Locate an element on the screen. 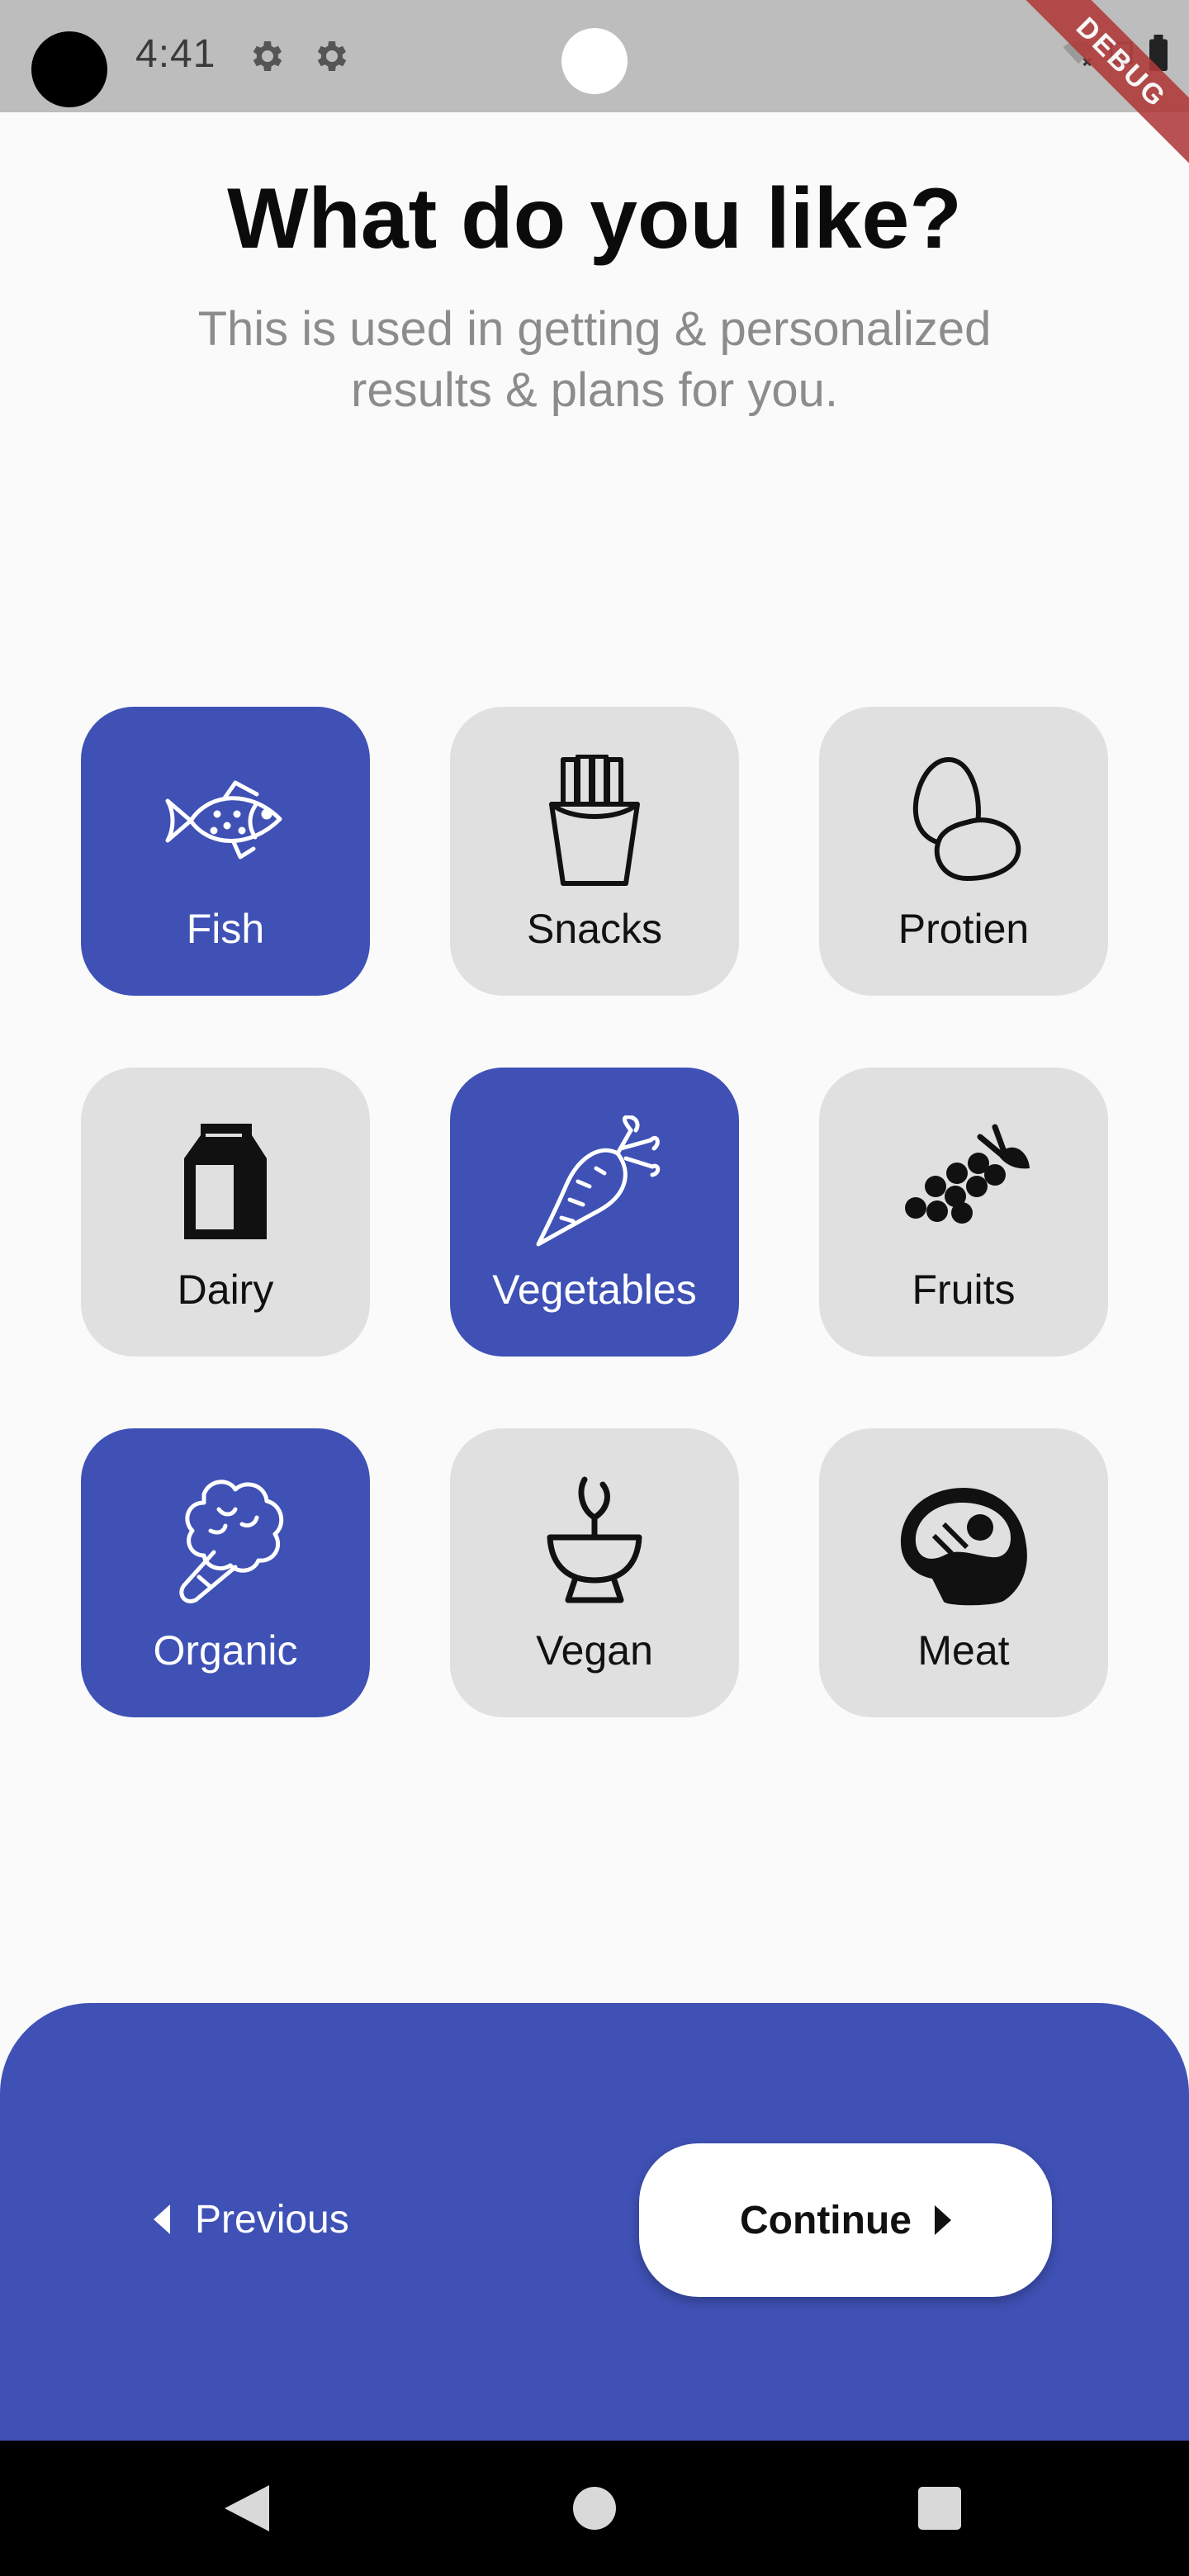  steak-icon is located at coordinates (964, 1547).